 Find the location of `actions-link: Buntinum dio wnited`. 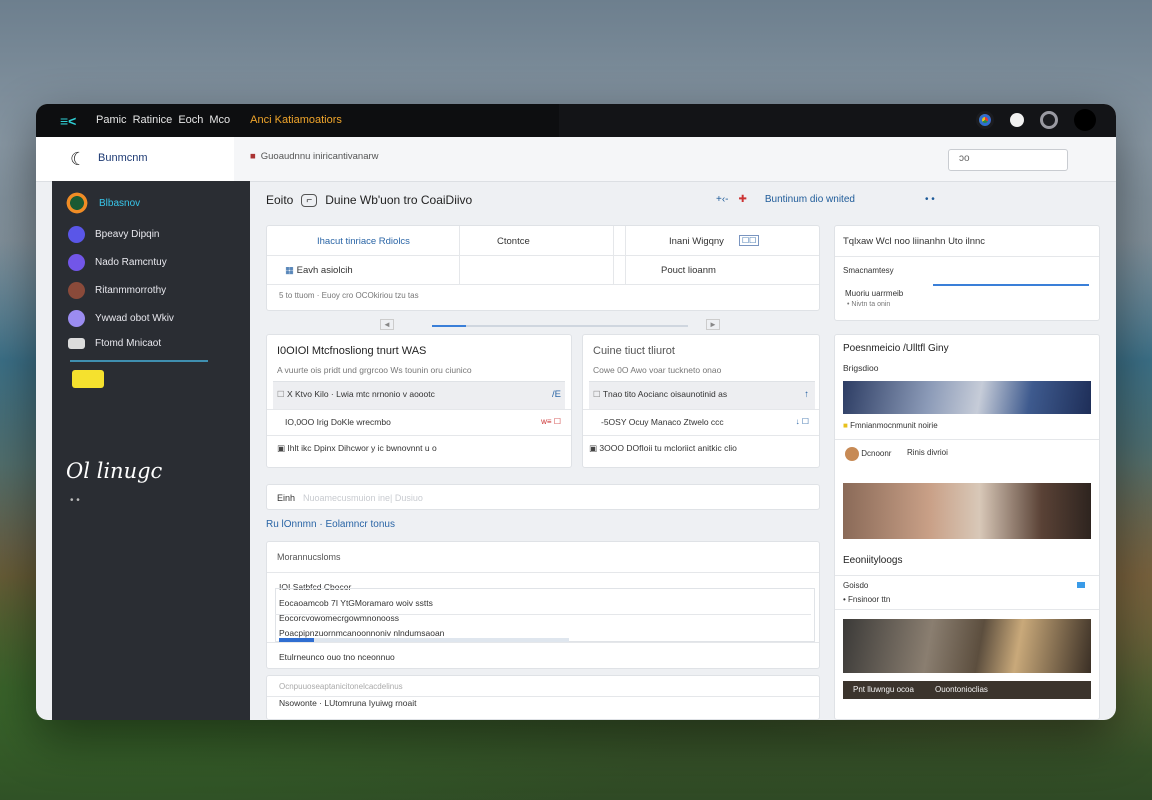

actions-link: Buntinum dio wnited is located at coordinates (810, 199).